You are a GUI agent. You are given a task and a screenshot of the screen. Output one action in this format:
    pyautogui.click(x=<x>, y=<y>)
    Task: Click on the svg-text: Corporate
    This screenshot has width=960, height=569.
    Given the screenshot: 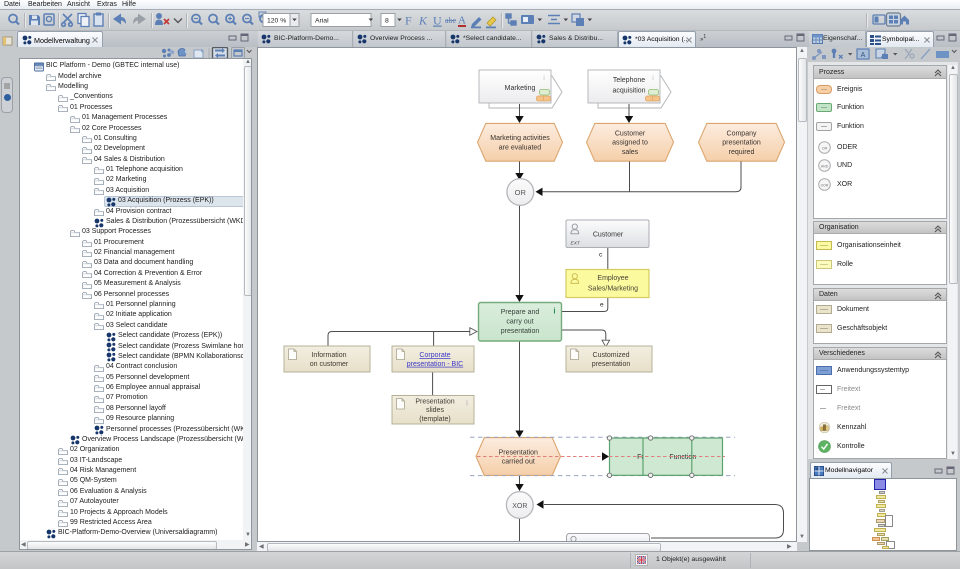 What is the action you would take?
    pyautogui.click(x=434, y=355)
    